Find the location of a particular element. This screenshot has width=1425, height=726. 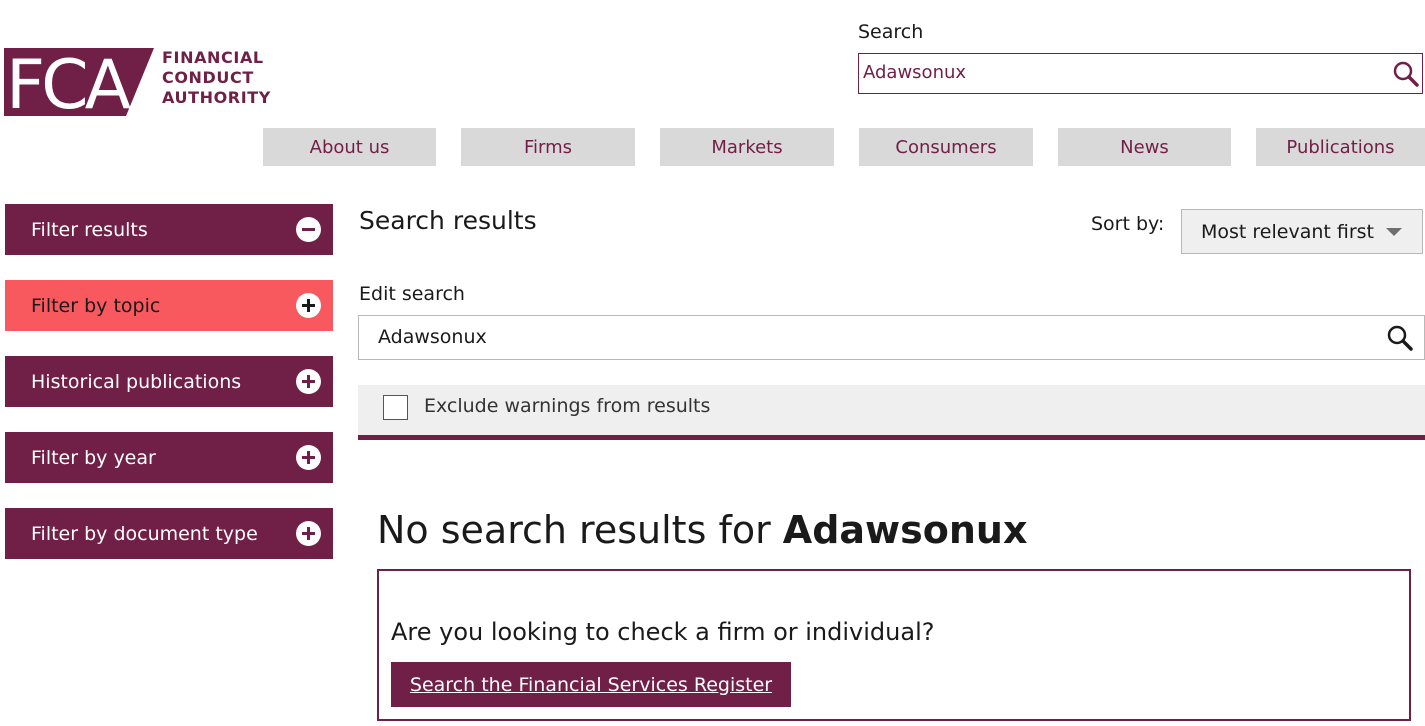

sidebar-item-filter-by-year: Filter by year is located at coordinates (169, 457).